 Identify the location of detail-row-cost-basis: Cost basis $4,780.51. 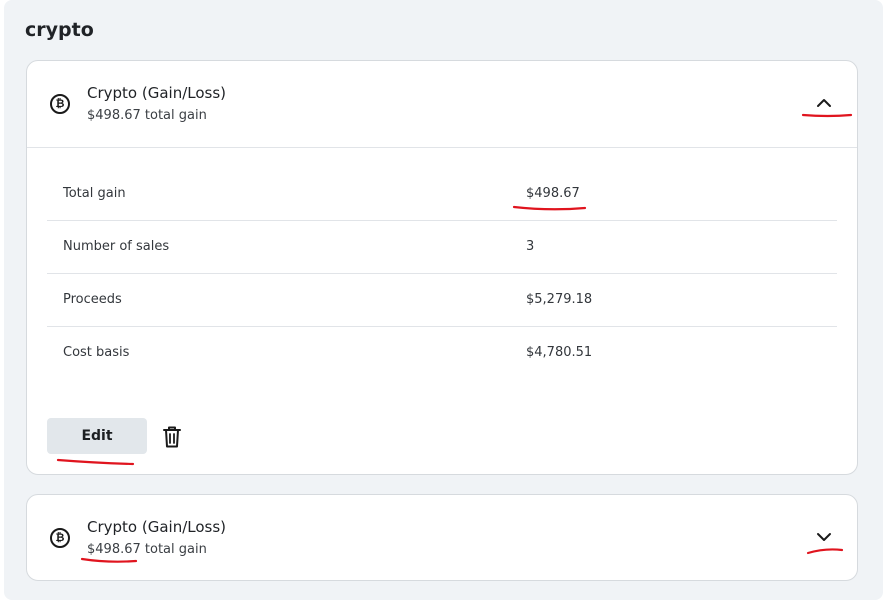
(442, 353).